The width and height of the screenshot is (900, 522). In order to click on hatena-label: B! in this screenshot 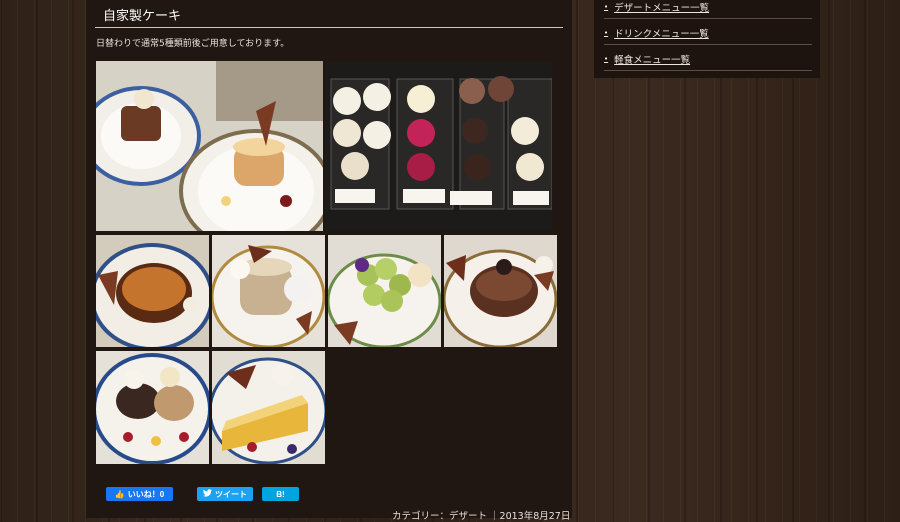, I will do `click(280, 494)`.